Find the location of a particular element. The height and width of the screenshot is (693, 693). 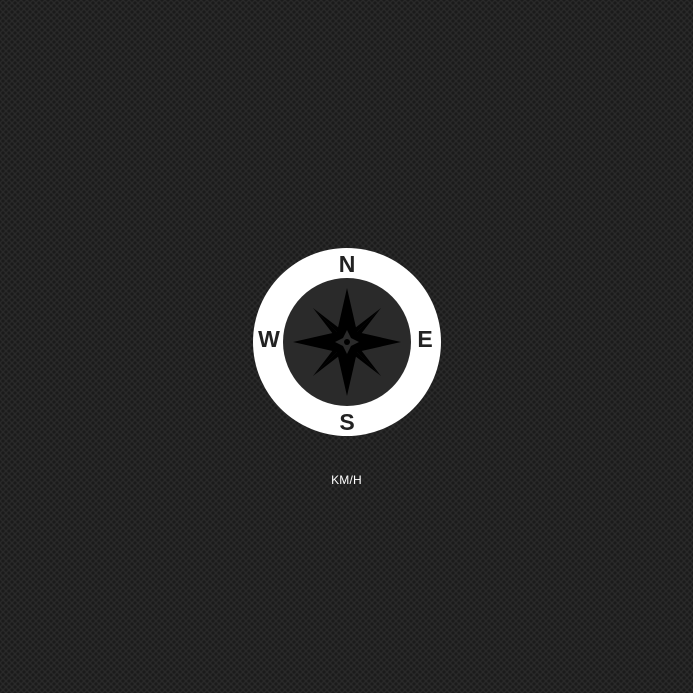

compass-label-east: E is located at coordinates (424, 339).